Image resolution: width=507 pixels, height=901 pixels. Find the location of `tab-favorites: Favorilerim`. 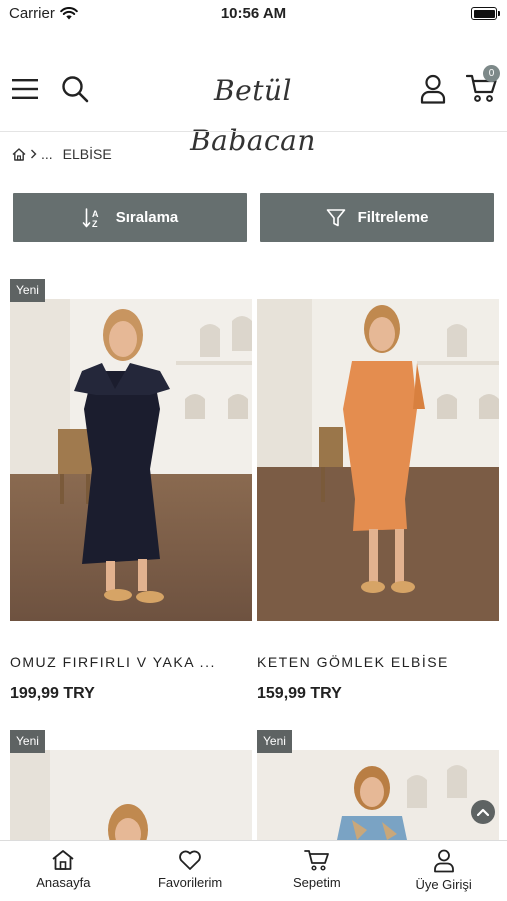

tab-favorites: Favorilerim is located at coordinates (190, 871).